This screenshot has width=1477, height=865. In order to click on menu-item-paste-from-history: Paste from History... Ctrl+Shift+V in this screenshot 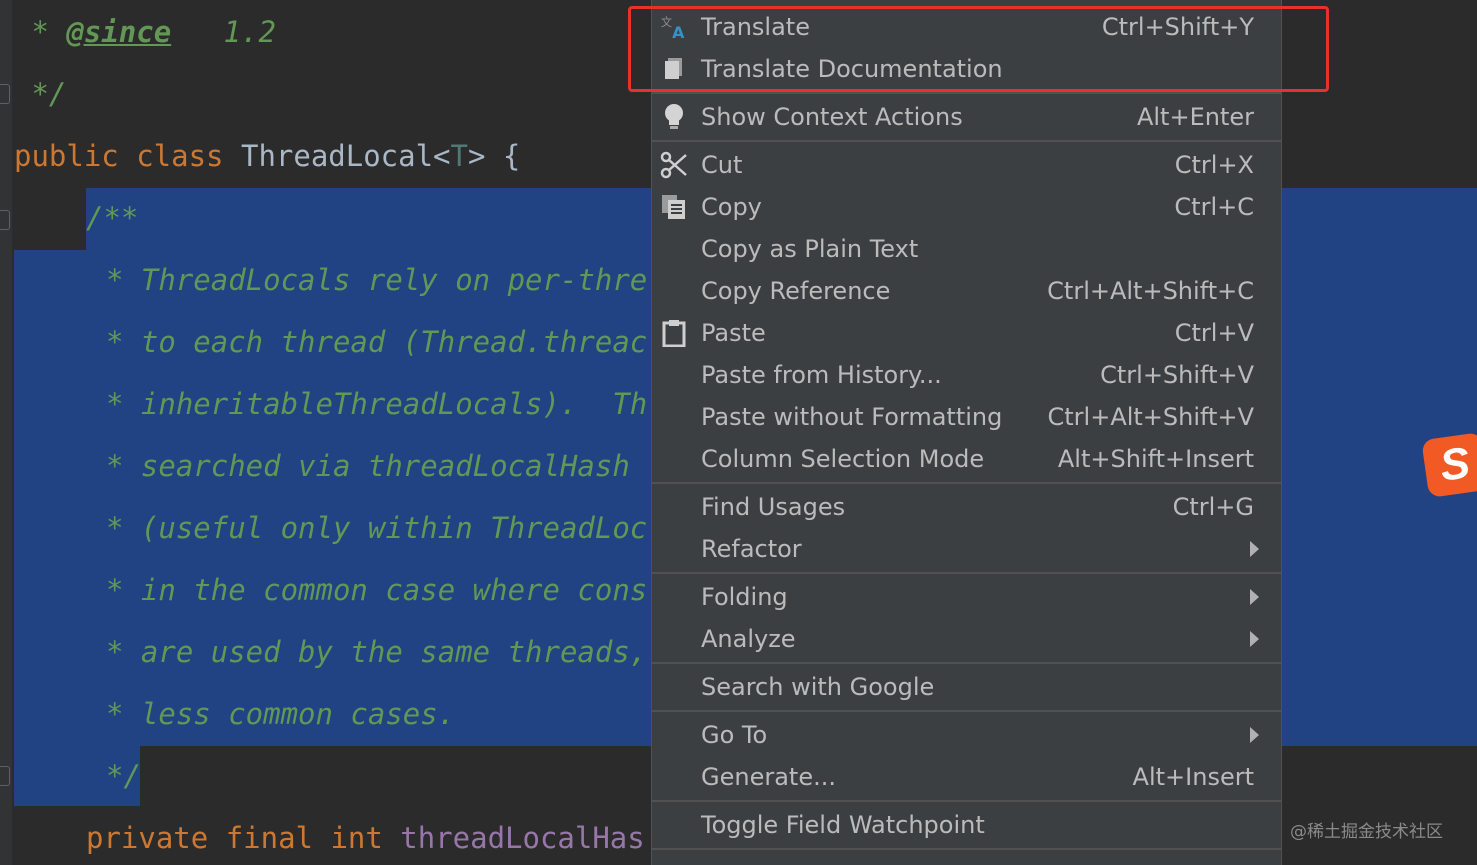, I will do `click(966, 375)`.